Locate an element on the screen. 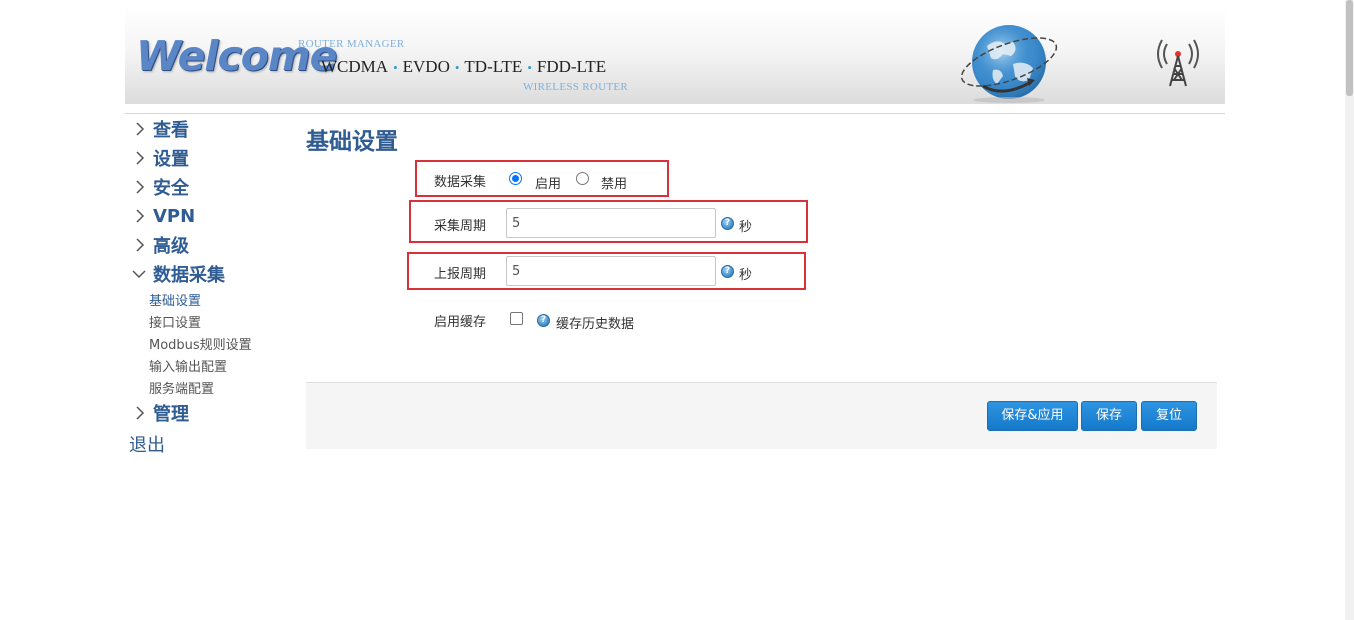  sidebar-item-label: VPN is located at coordinates (174, 216).